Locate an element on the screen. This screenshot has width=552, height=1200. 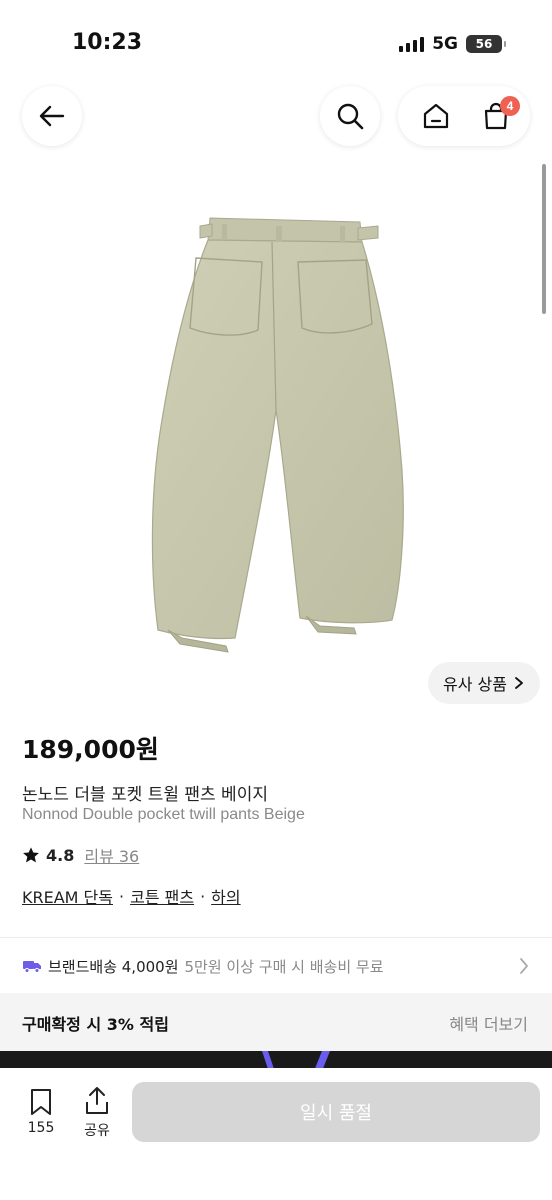
bottom-action-bar: 155 공유 일시 품절 is located at coordinates (276, 1134).